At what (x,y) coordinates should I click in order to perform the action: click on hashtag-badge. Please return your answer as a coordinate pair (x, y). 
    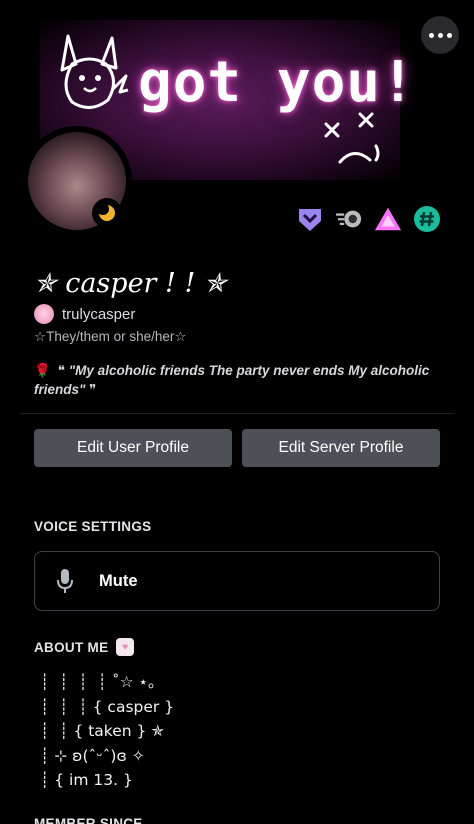
    Looking at the image, I should click on (427, 219).